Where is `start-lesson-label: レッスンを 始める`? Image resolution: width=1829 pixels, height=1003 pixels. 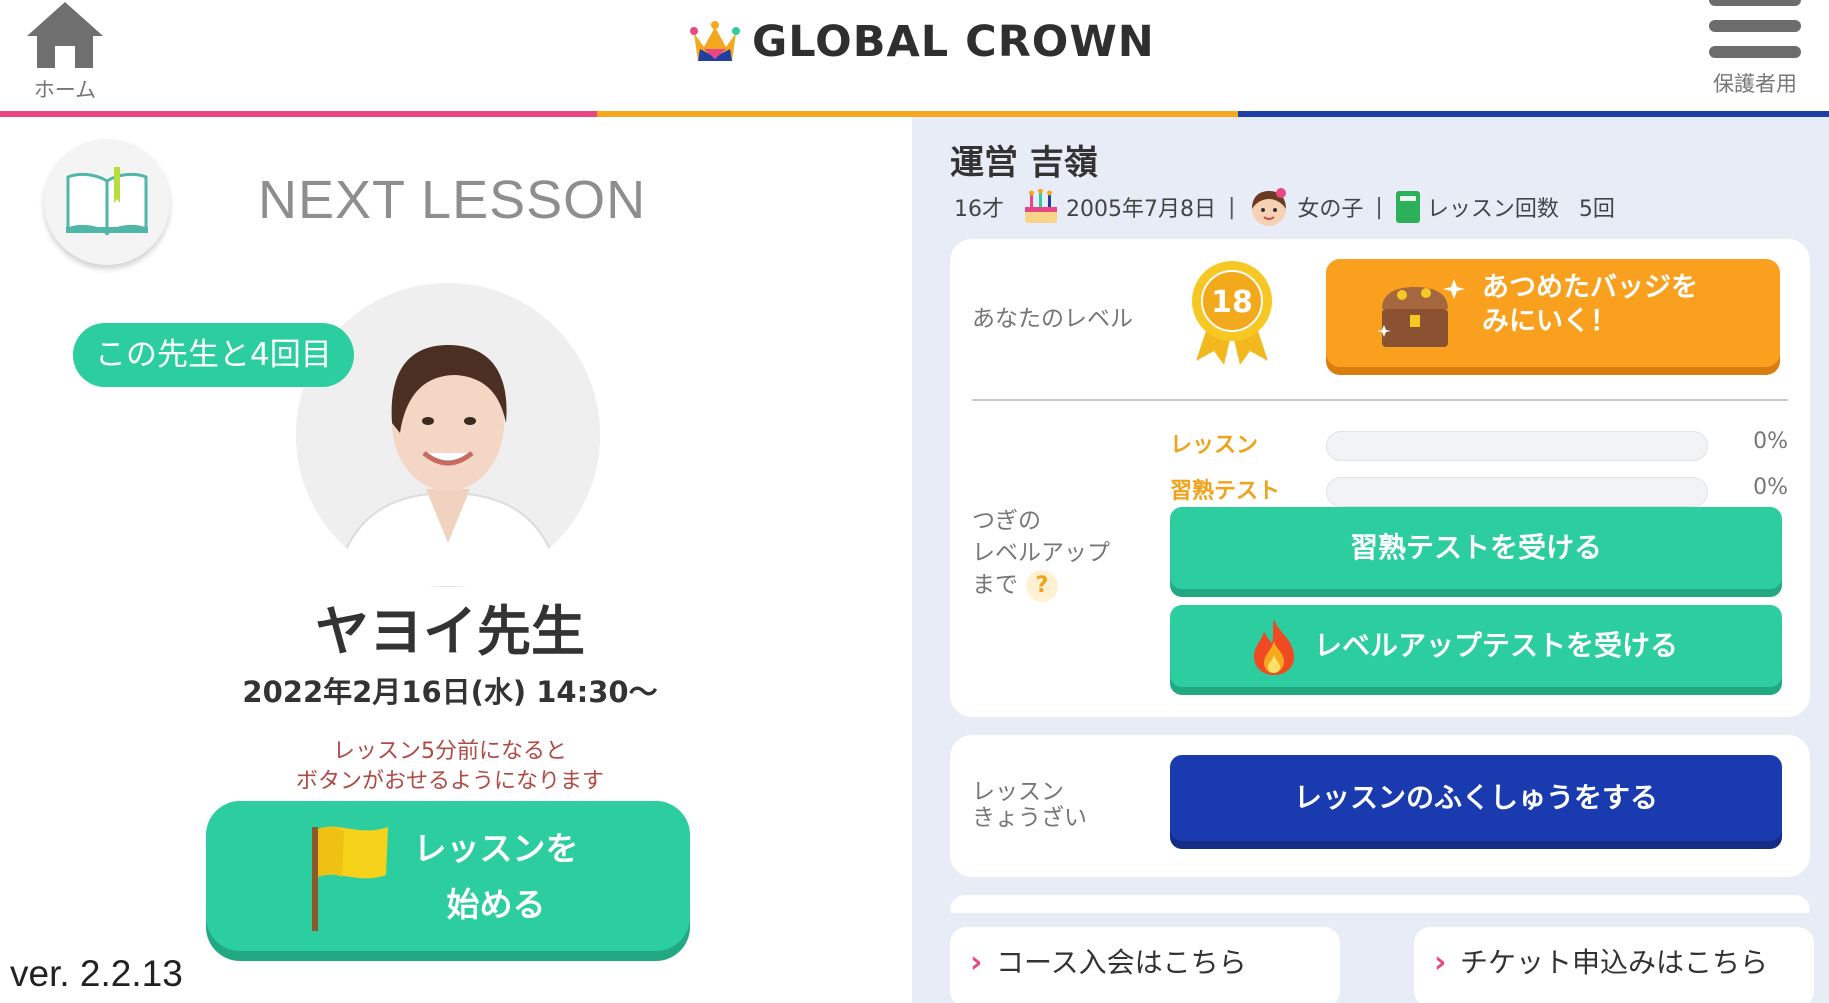 start-lesson-label: レッスンを 始める is located at coordinates (496, 877).